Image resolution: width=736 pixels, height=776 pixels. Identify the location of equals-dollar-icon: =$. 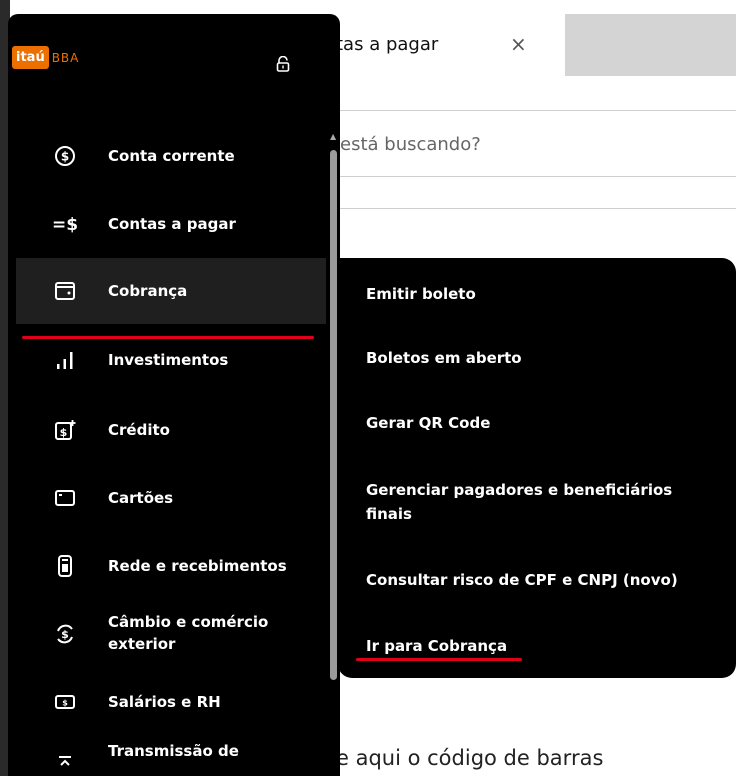
(65, 224).